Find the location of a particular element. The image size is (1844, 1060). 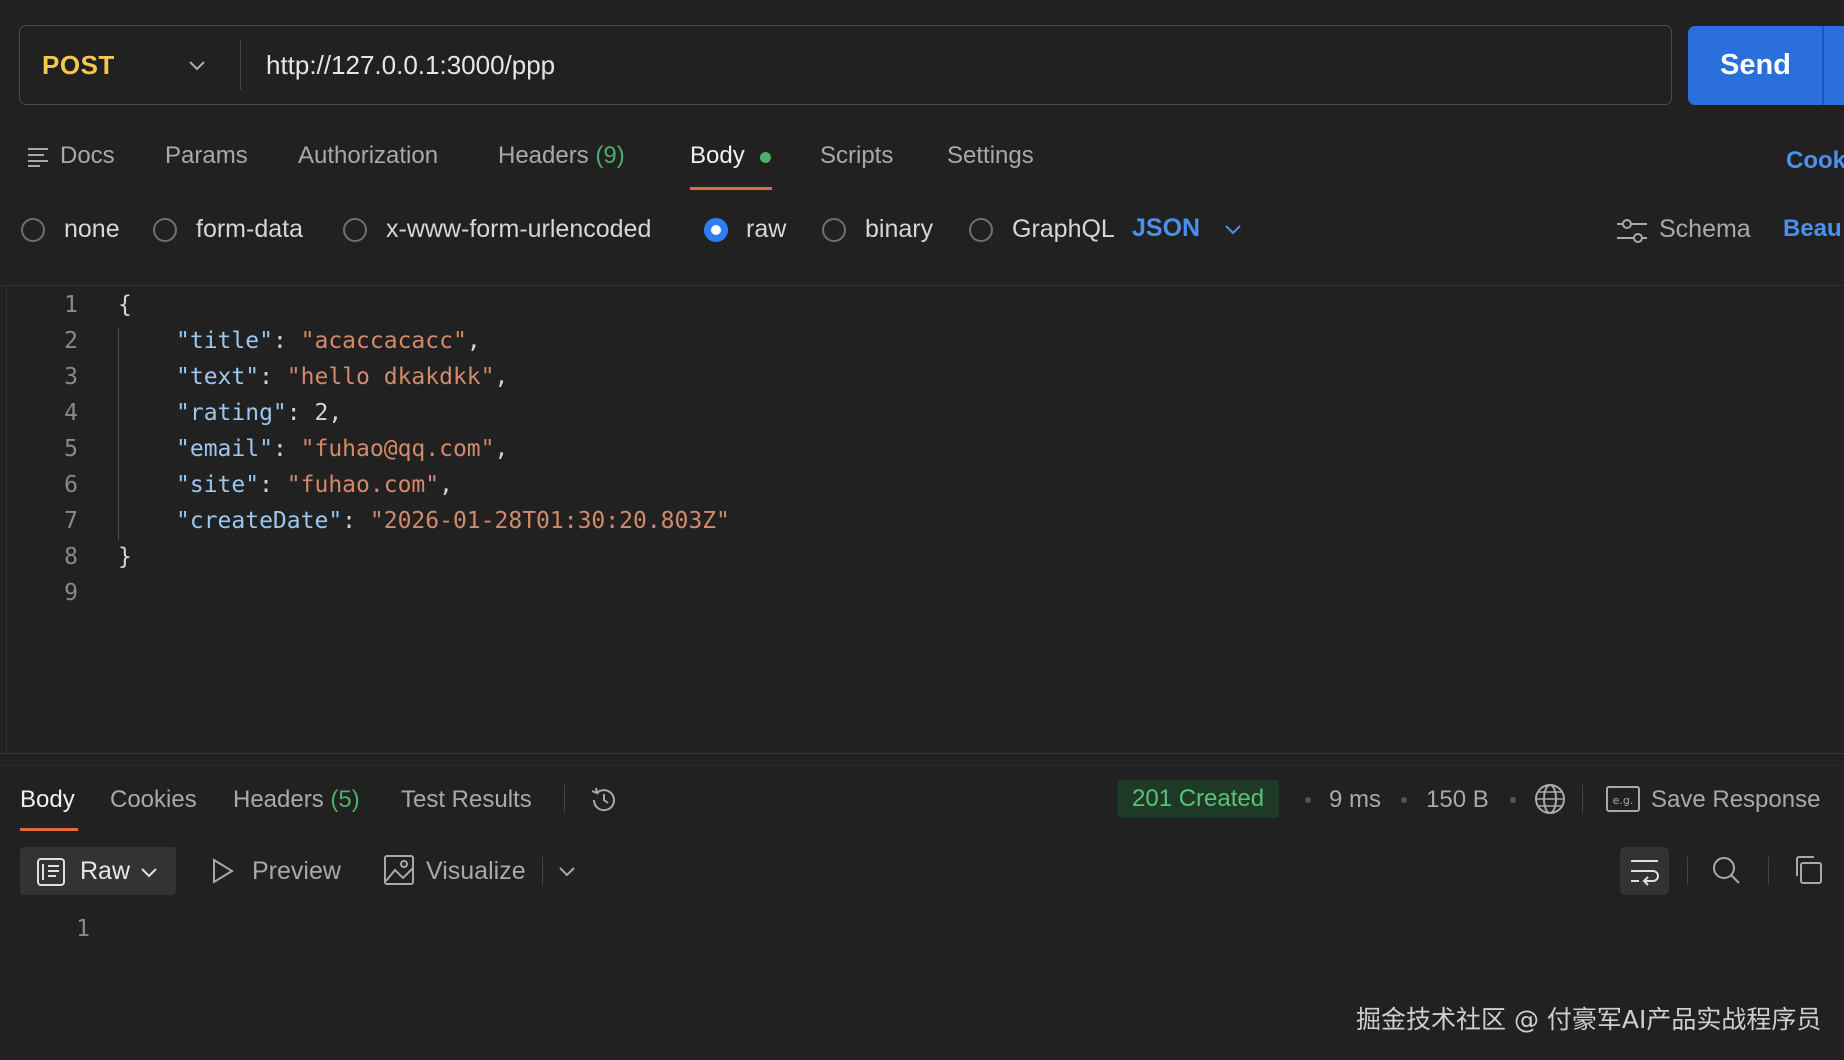

wrap-lines-icon is located at coordinates (1645, 873).